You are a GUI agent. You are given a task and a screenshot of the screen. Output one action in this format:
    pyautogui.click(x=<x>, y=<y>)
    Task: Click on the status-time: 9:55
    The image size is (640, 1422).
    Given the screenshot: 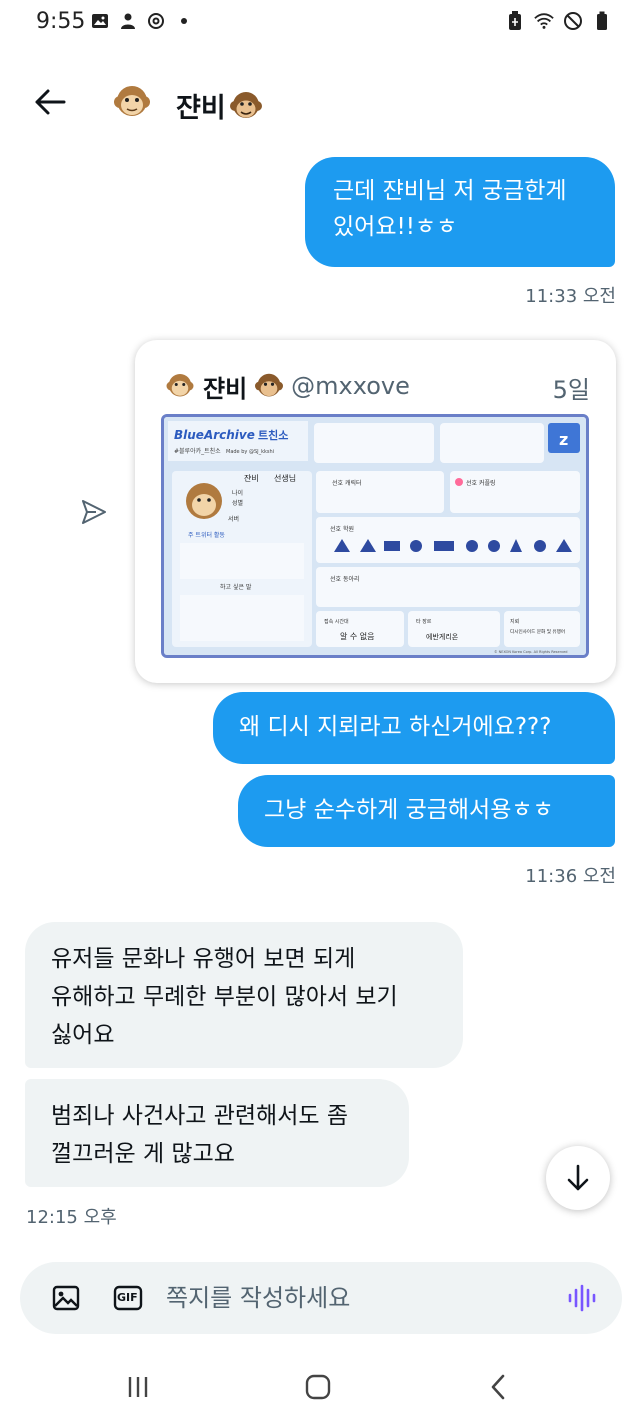 What is the action you would take?
    pyautogui.click(x=61, y=21)
    